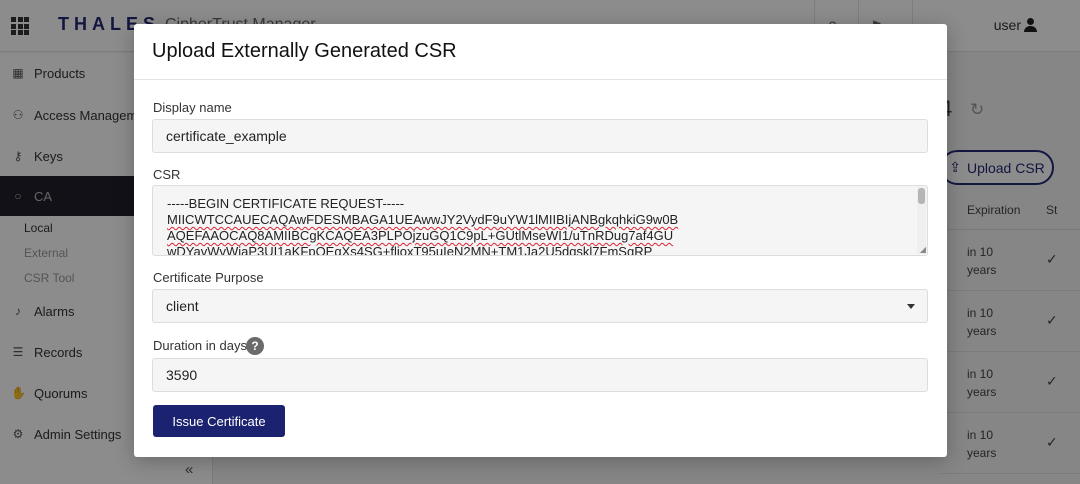 This screenshot has height=484, width=1080. Describe the element at coordinates (921, 220) in the screenshot. I see `csr-scrollbar` at that location.